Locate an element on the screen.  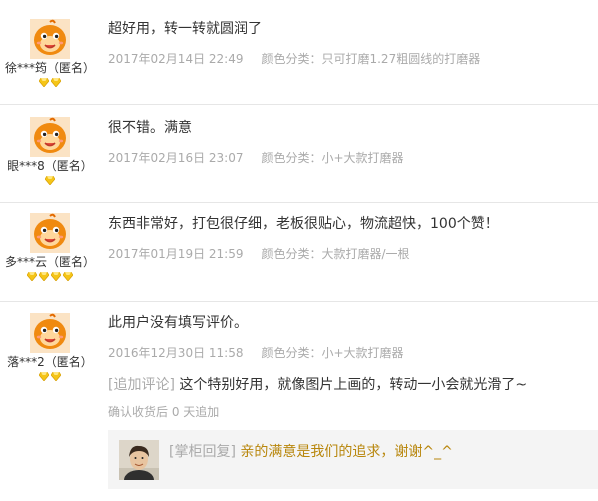
reply-message: 亲的满意是我们的追求，谢谢^_^ is located at coordinates (346, 452).